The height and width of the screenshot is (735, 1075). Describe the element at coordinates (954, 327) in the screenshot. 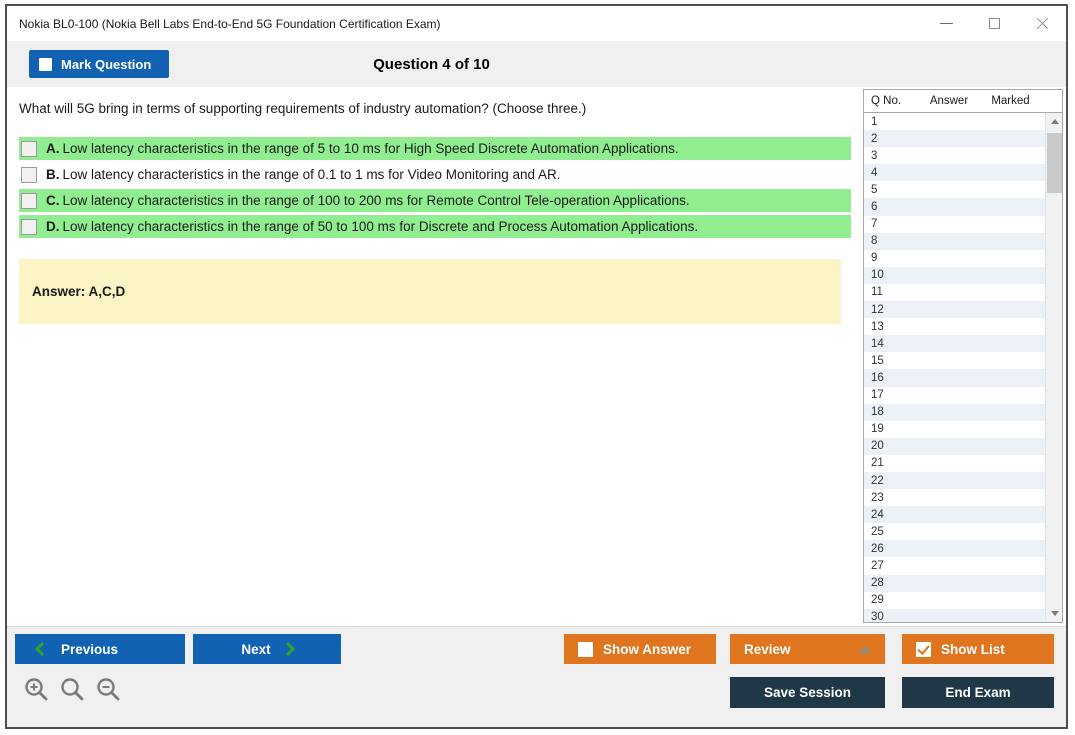

I see `question-list-row: 13` at that location.